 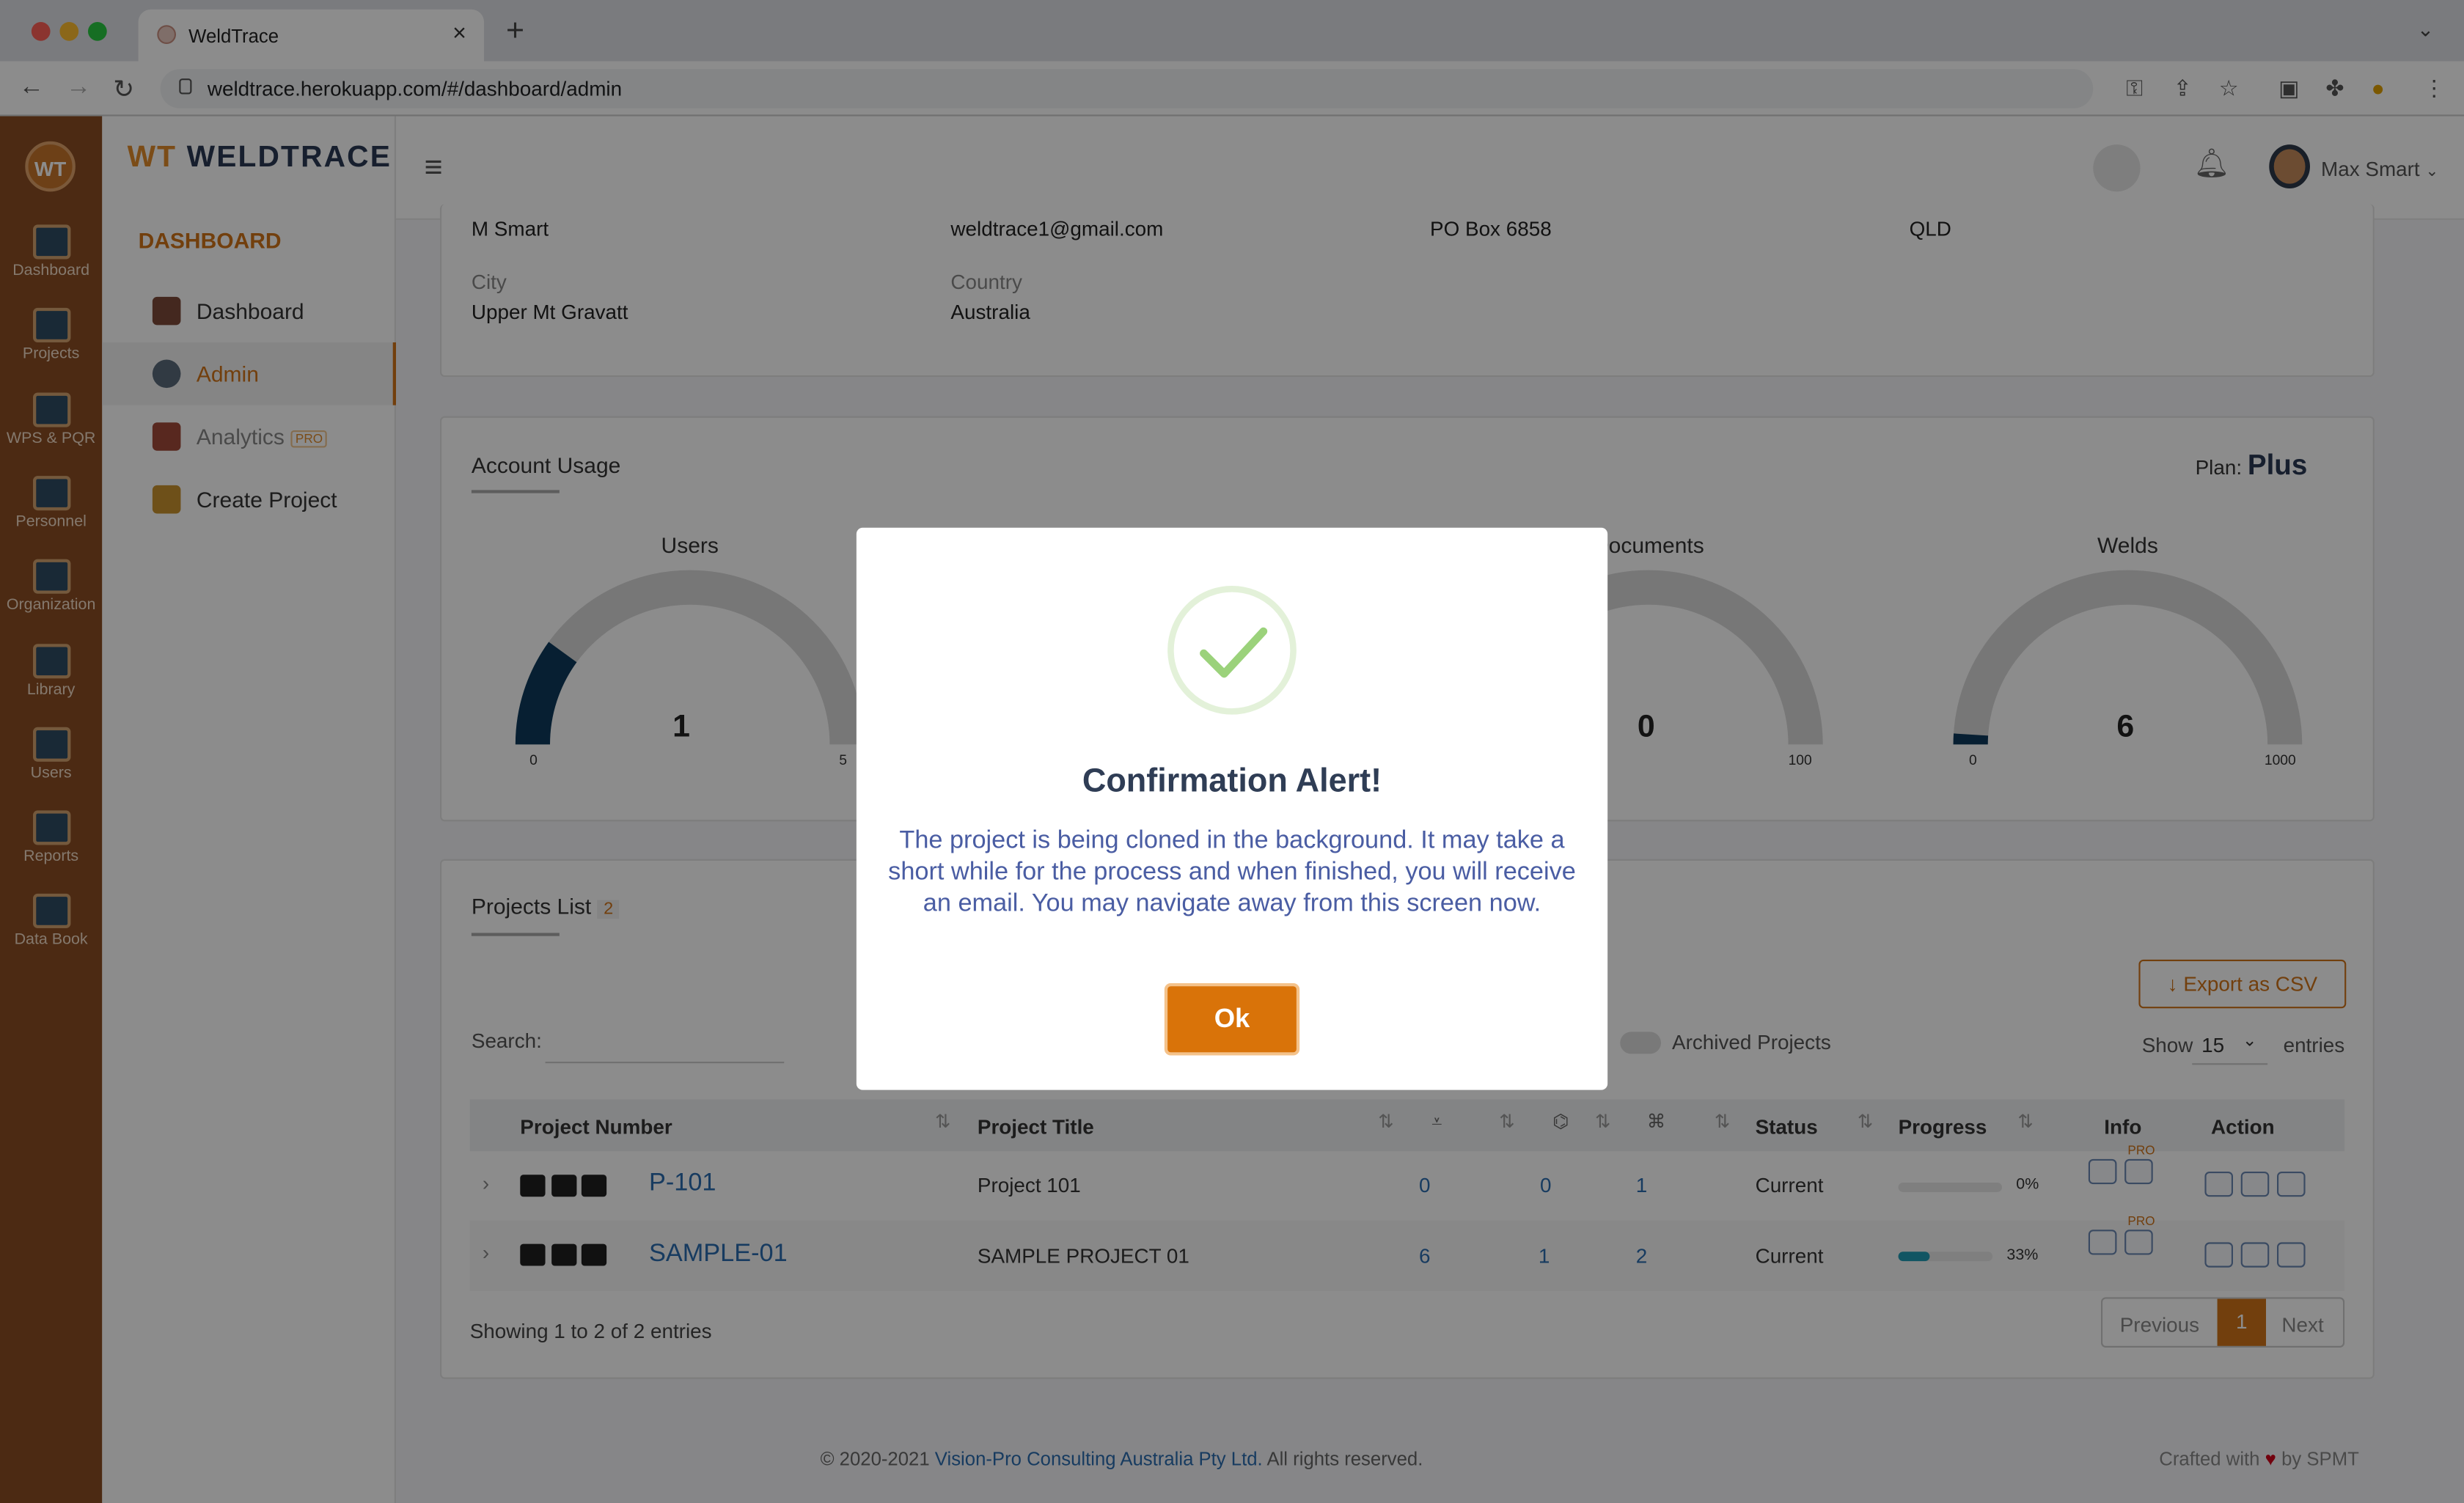 What do you see at coordinates (1232, 782) in the screenshot?
I see `modal-title: Confirmation Alert!` at bounding box center [1232, 782].